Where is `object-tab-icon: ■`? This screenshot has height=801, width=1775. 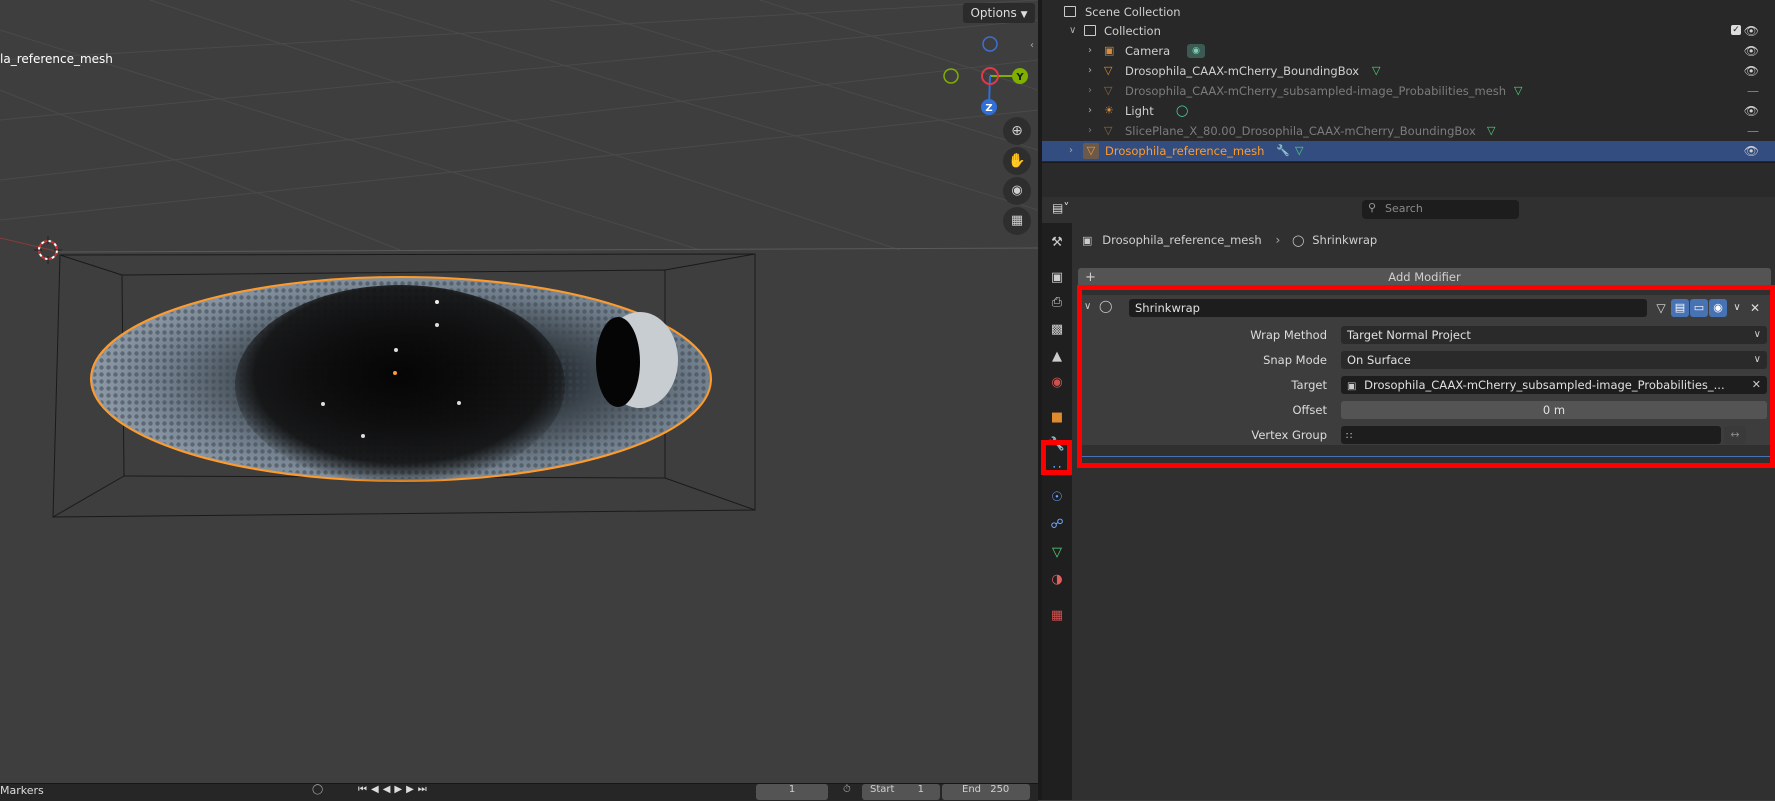 object-tab-icon: ■ is located at coordinates (1057, 418).